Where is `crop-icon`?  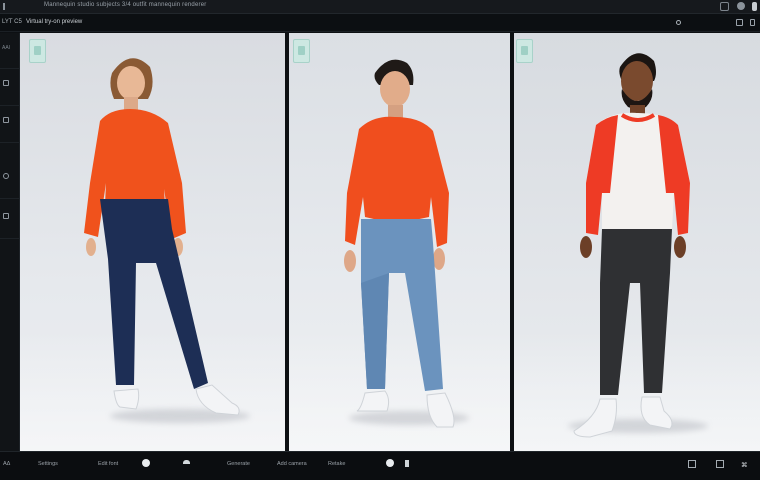 crop-icon is located at coordinates (692, 464).